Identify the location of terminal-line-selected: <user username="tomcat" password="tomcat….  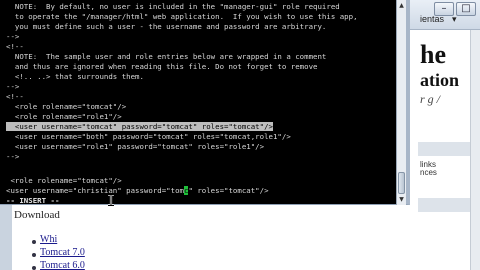
(139, 126).